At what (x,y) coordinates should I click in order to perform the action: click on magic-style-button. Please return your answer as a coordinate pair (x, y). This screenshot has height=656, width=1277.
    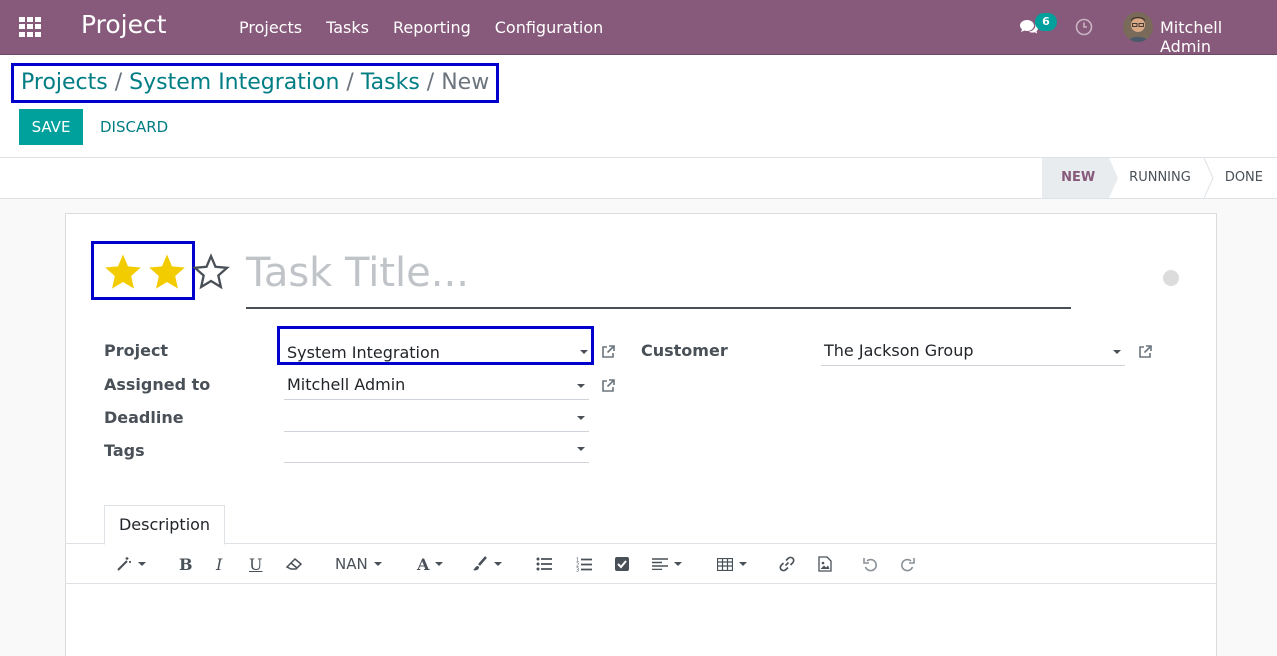
    Looking at the image, I should click on (131, 564).